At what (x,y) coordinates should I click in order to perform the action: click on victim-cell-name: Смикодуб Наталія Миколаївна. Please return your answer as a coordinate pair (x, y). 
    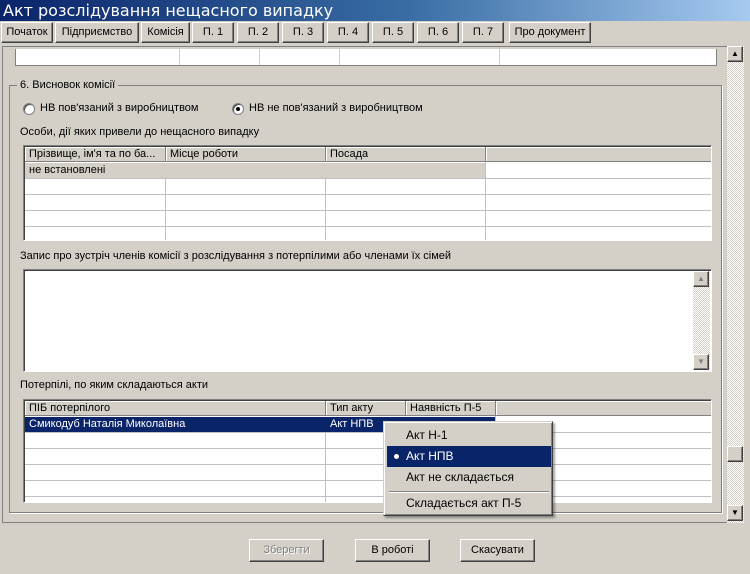
    Looking at the image, I should click on (107, 424).